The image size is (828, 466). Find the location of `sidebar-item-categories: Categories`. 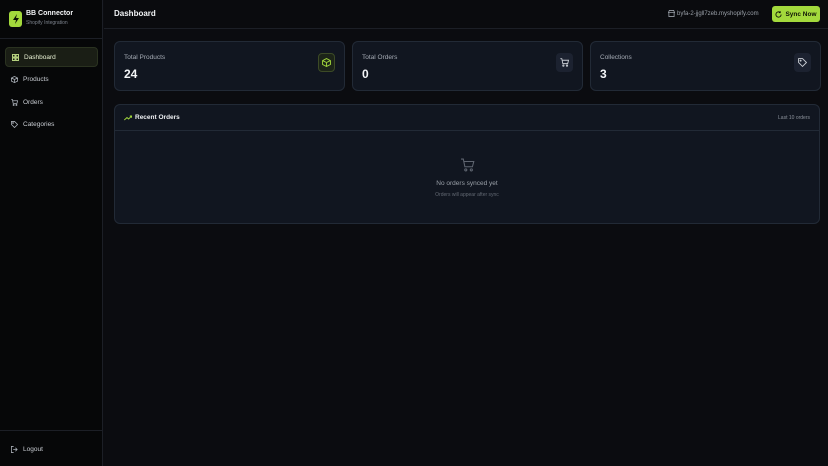

sidebar-item-categories: Categories is located at coordinates (51, 124).